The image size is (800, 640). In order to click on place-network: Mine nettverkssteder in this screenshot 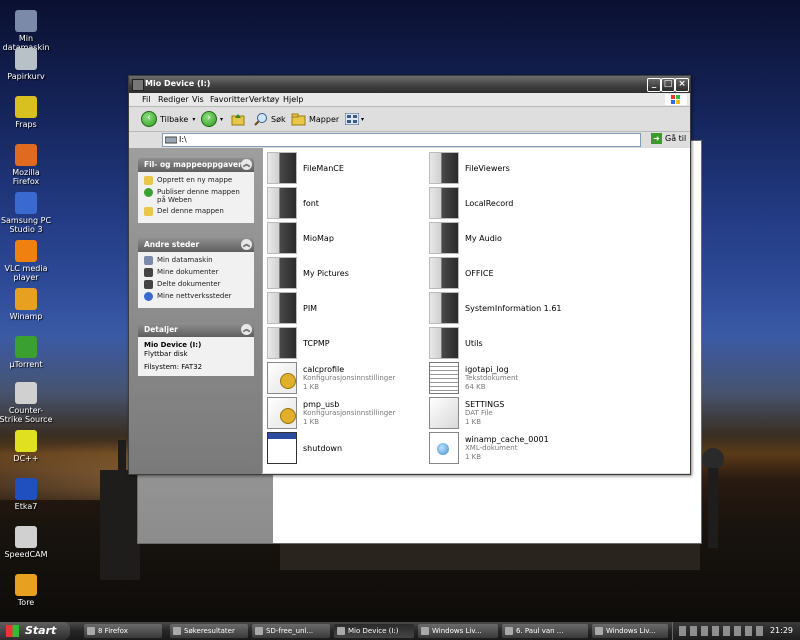, I will do `click(196, 296)`.